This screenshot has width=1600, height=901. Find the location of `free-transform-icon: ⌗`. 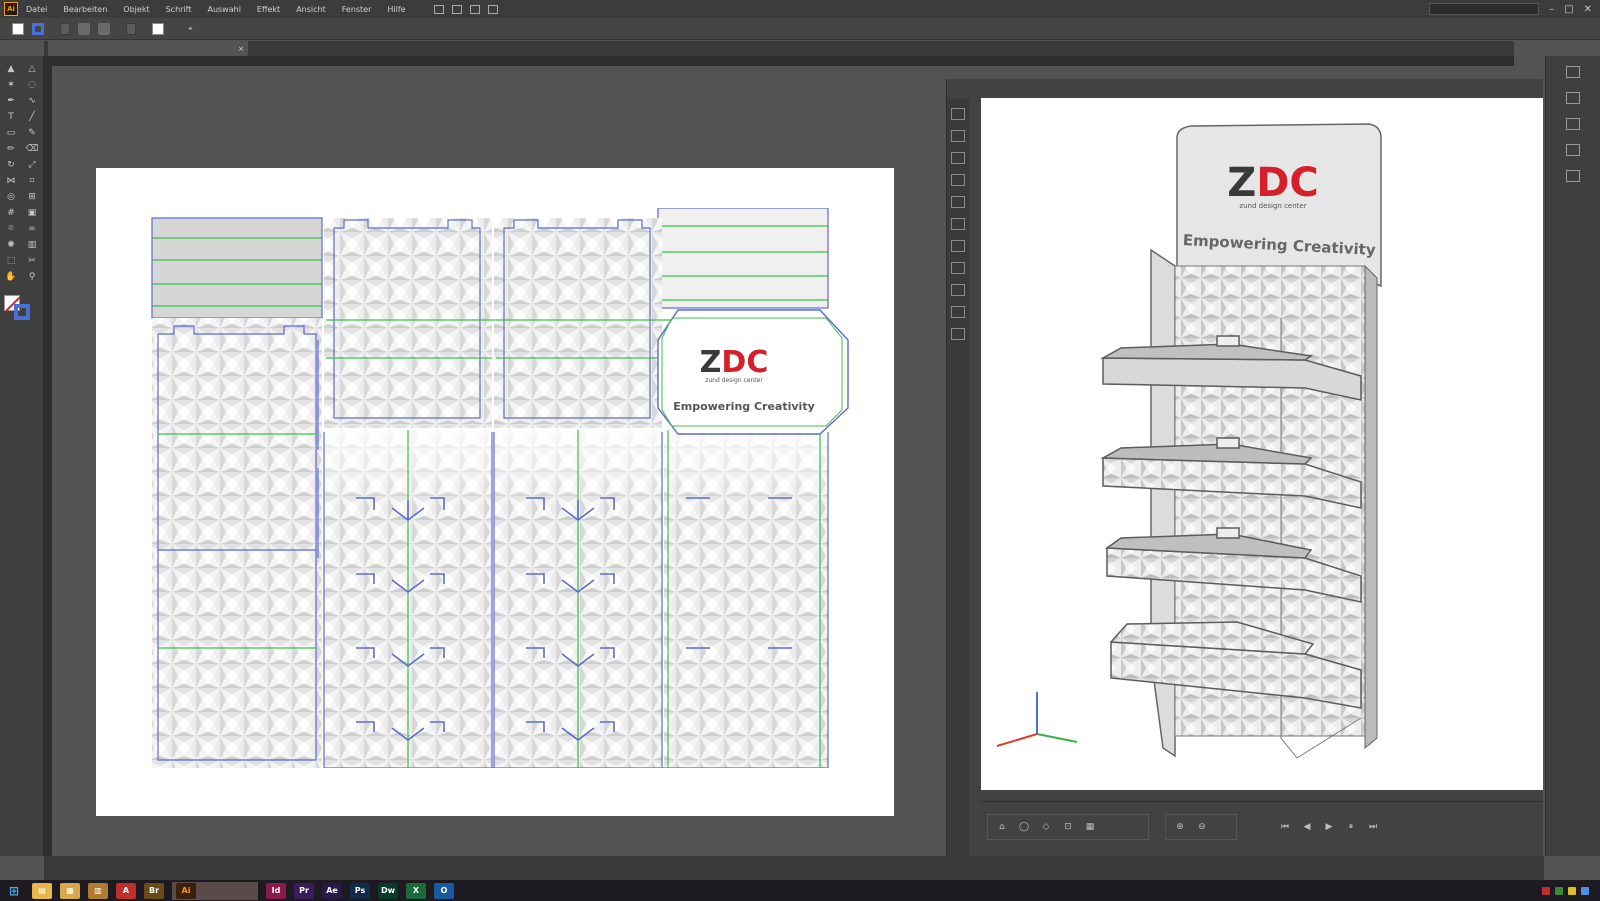

free-transform-icon: ⌗ is located at coordinates (32, 180).